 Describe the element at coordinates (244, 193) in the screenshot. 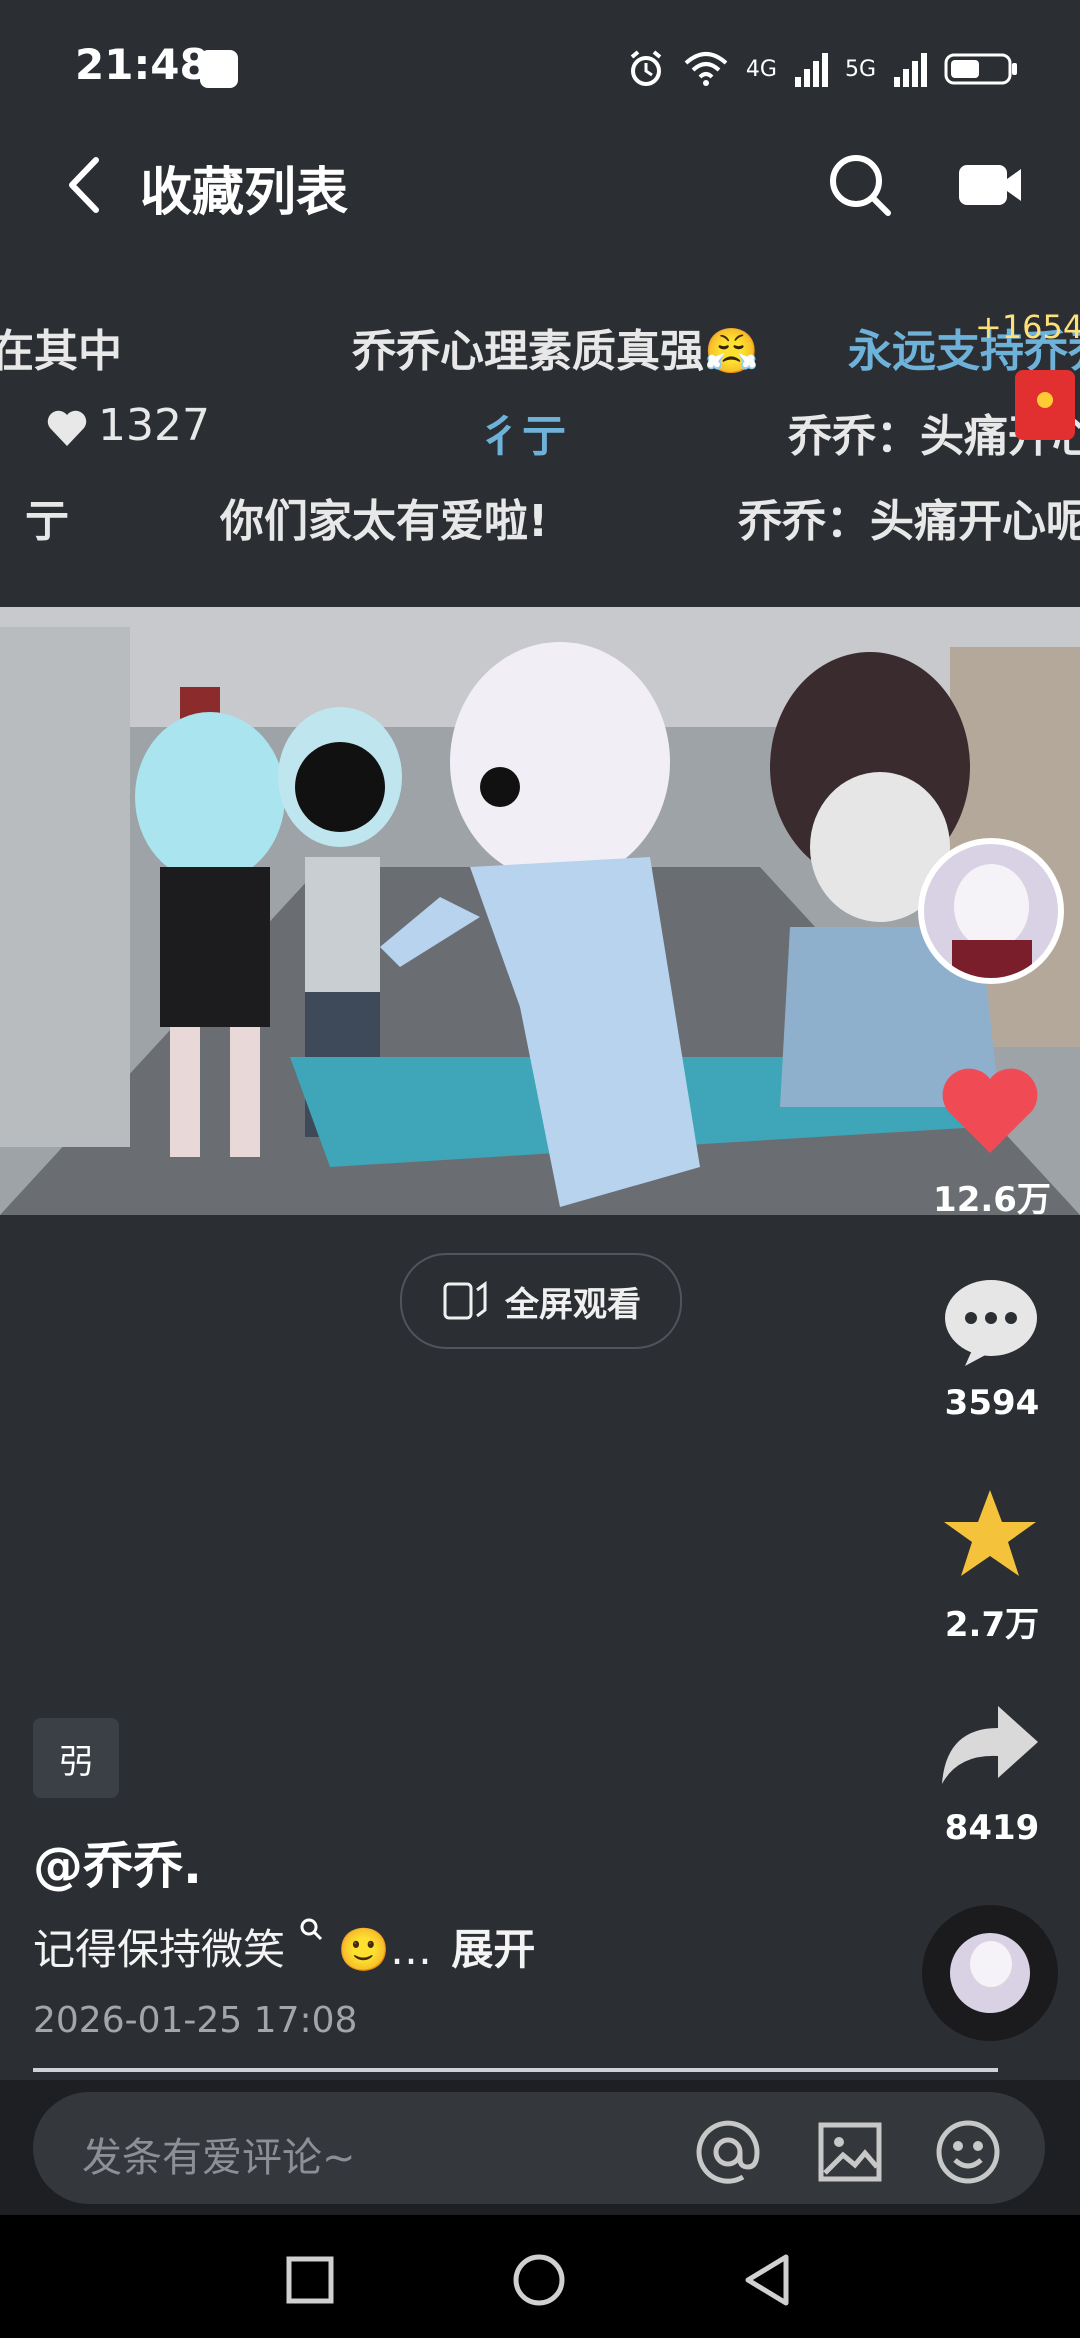

I see `page-title: 收藏列表` at that location.